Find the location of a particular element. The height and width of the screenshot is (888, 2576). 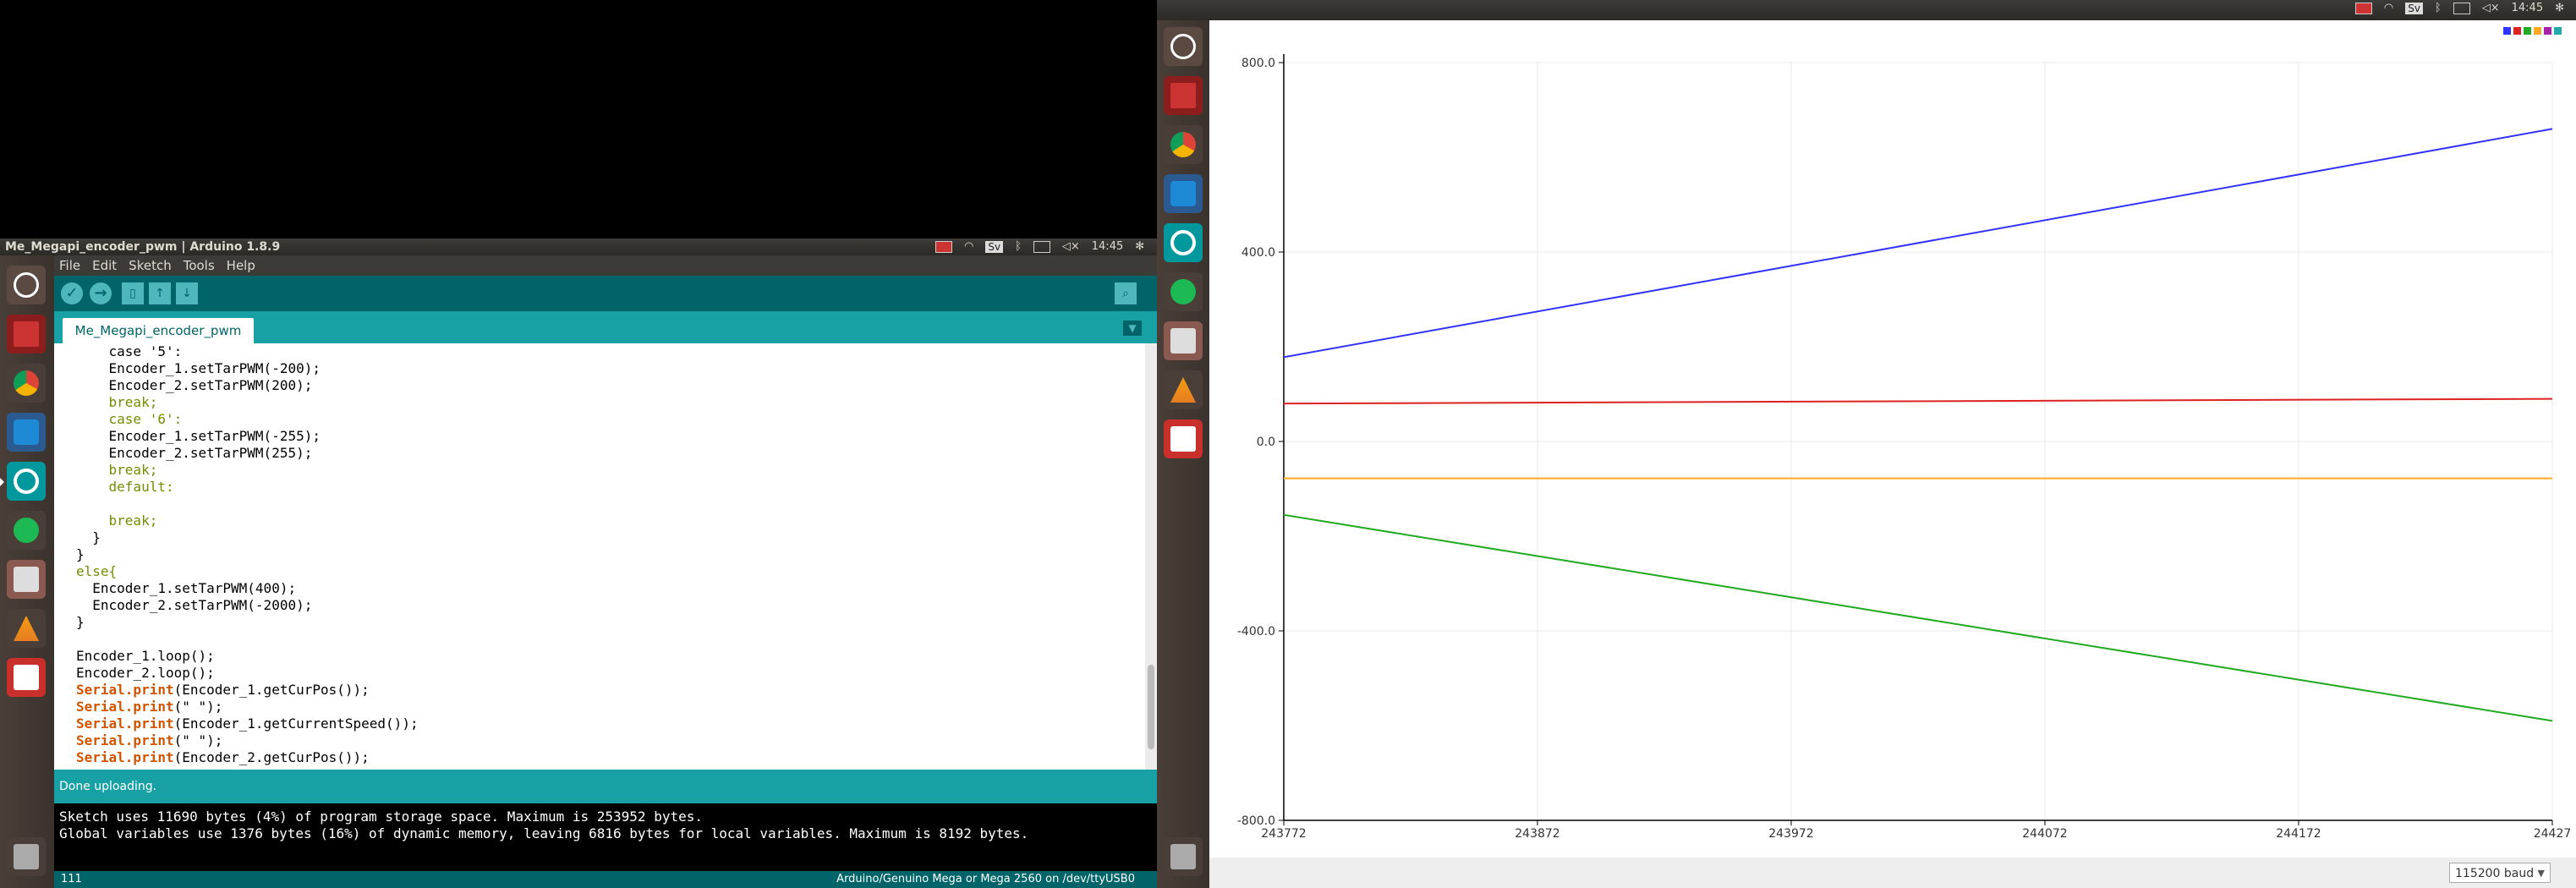

tab-sketch: Me_Megapi_encoder_pwm is located at coordinates (158, 330).